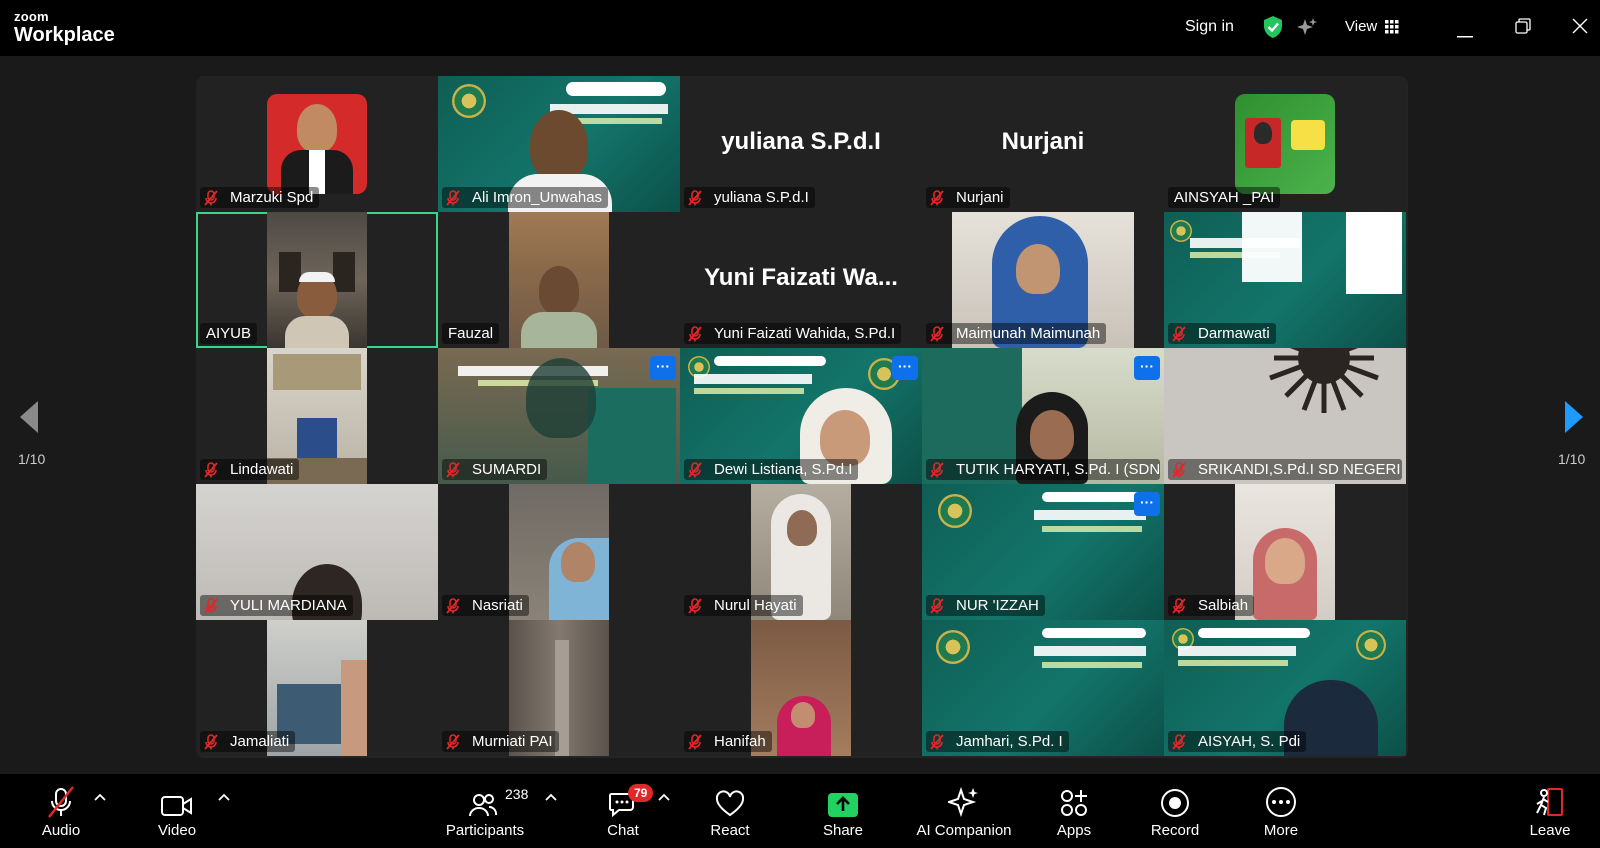 This screenshot has width=1600, height=848. Describe the element at coordinates (1016, 333) in the screenshot. I see `participant-name: Maimunah Maimunah` at that location.